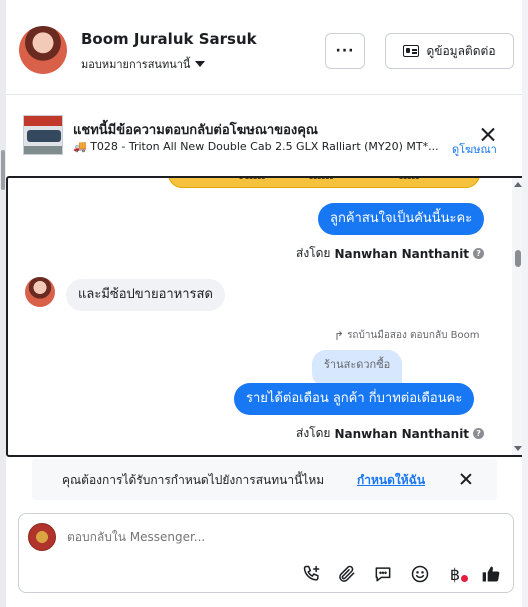  Describe the element at coordinates (354, 399) in the screenshot. I see `message-bubble-outgoing: รายได้ต่อเดือน ลูกค้า กี่บาทต่อเดือนคะ` at that location.